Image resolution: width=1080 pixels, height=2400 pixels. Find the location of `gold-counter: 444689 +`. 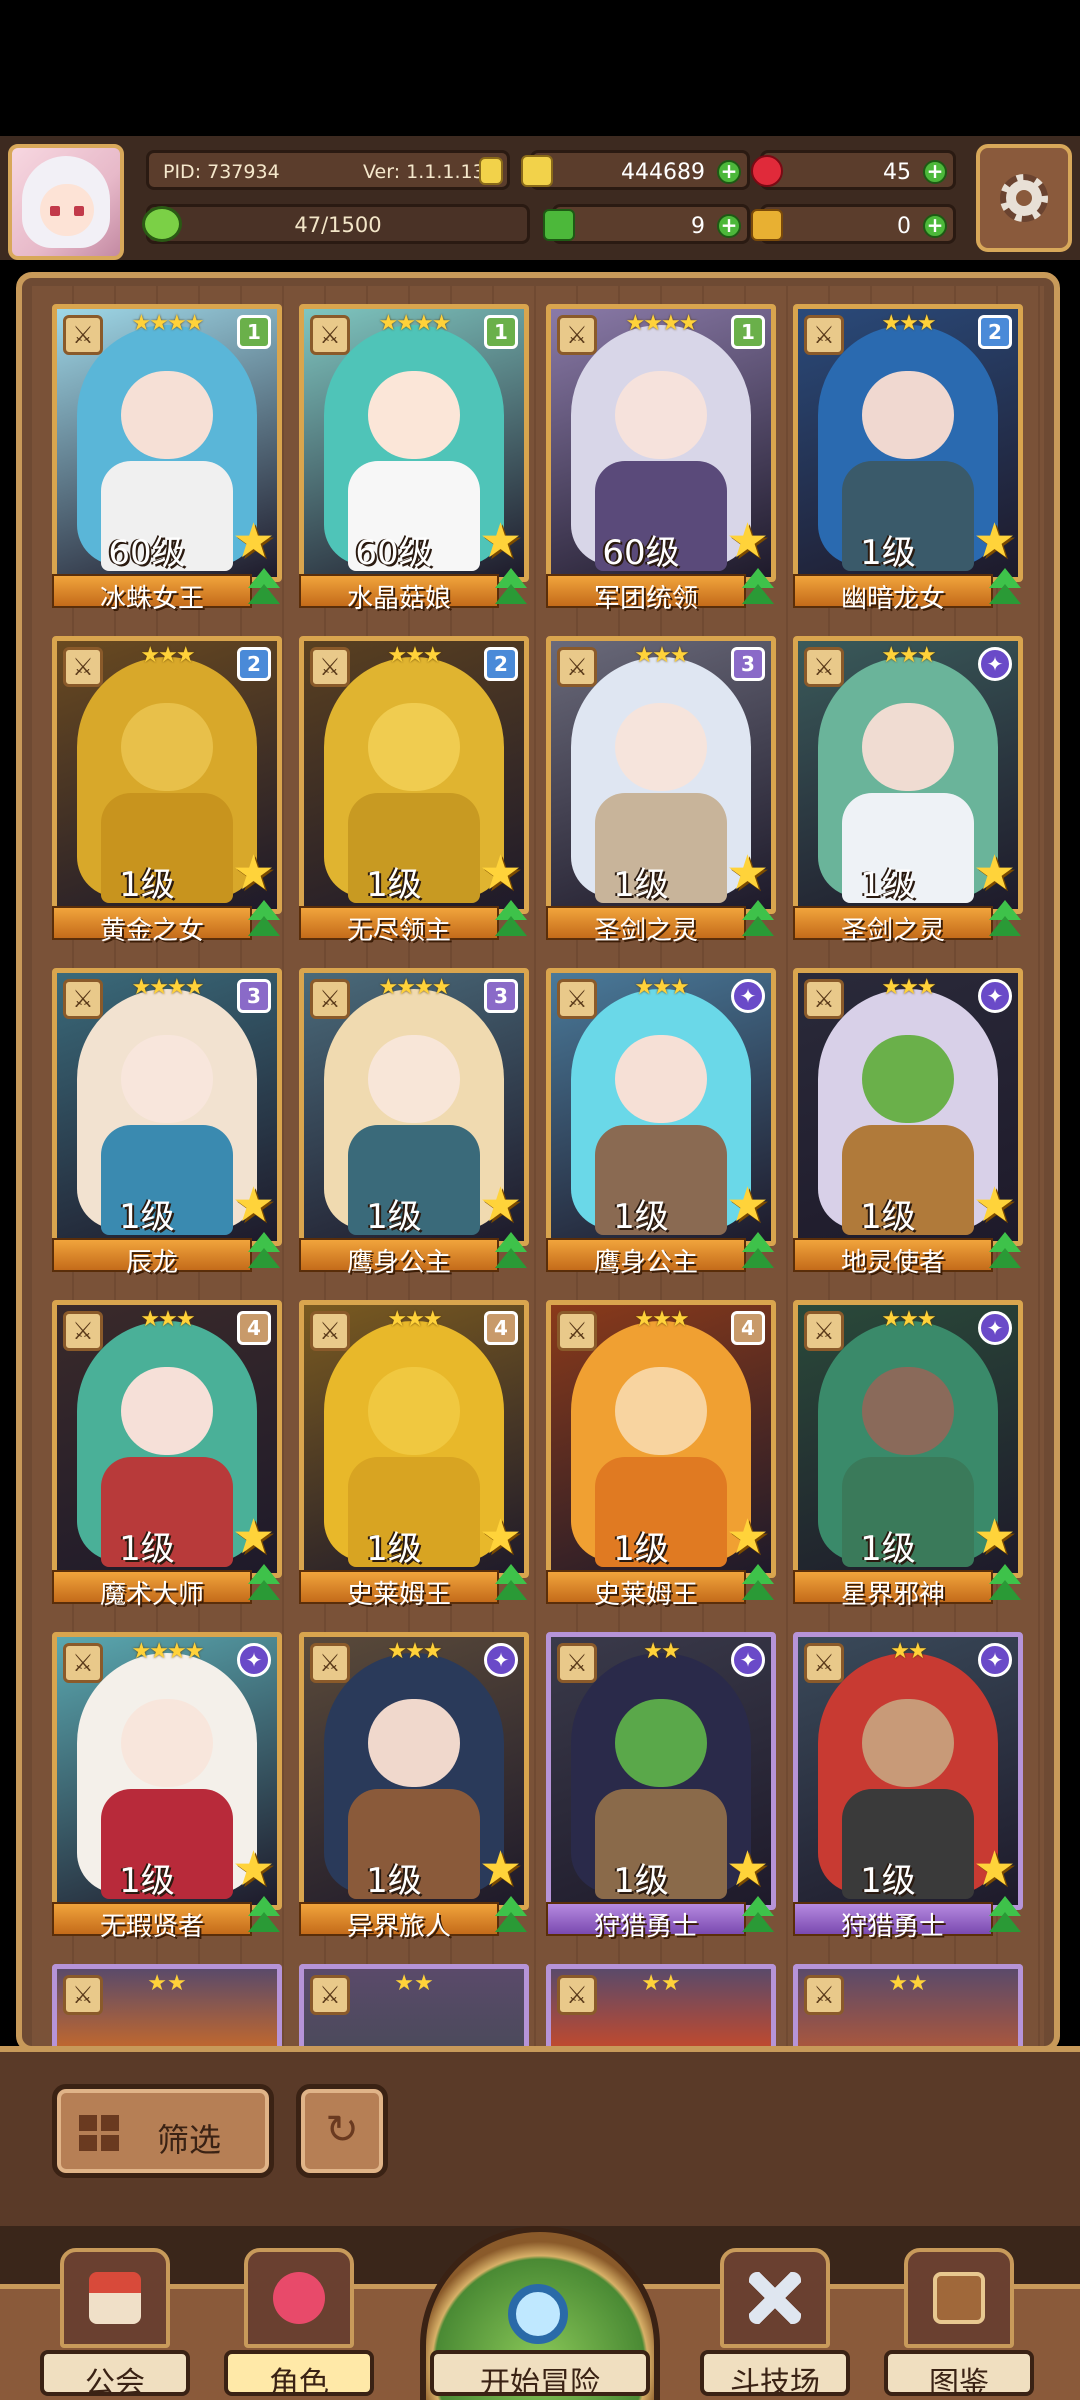

gold-counter: 444689 + is located at coordinates (635, 170).